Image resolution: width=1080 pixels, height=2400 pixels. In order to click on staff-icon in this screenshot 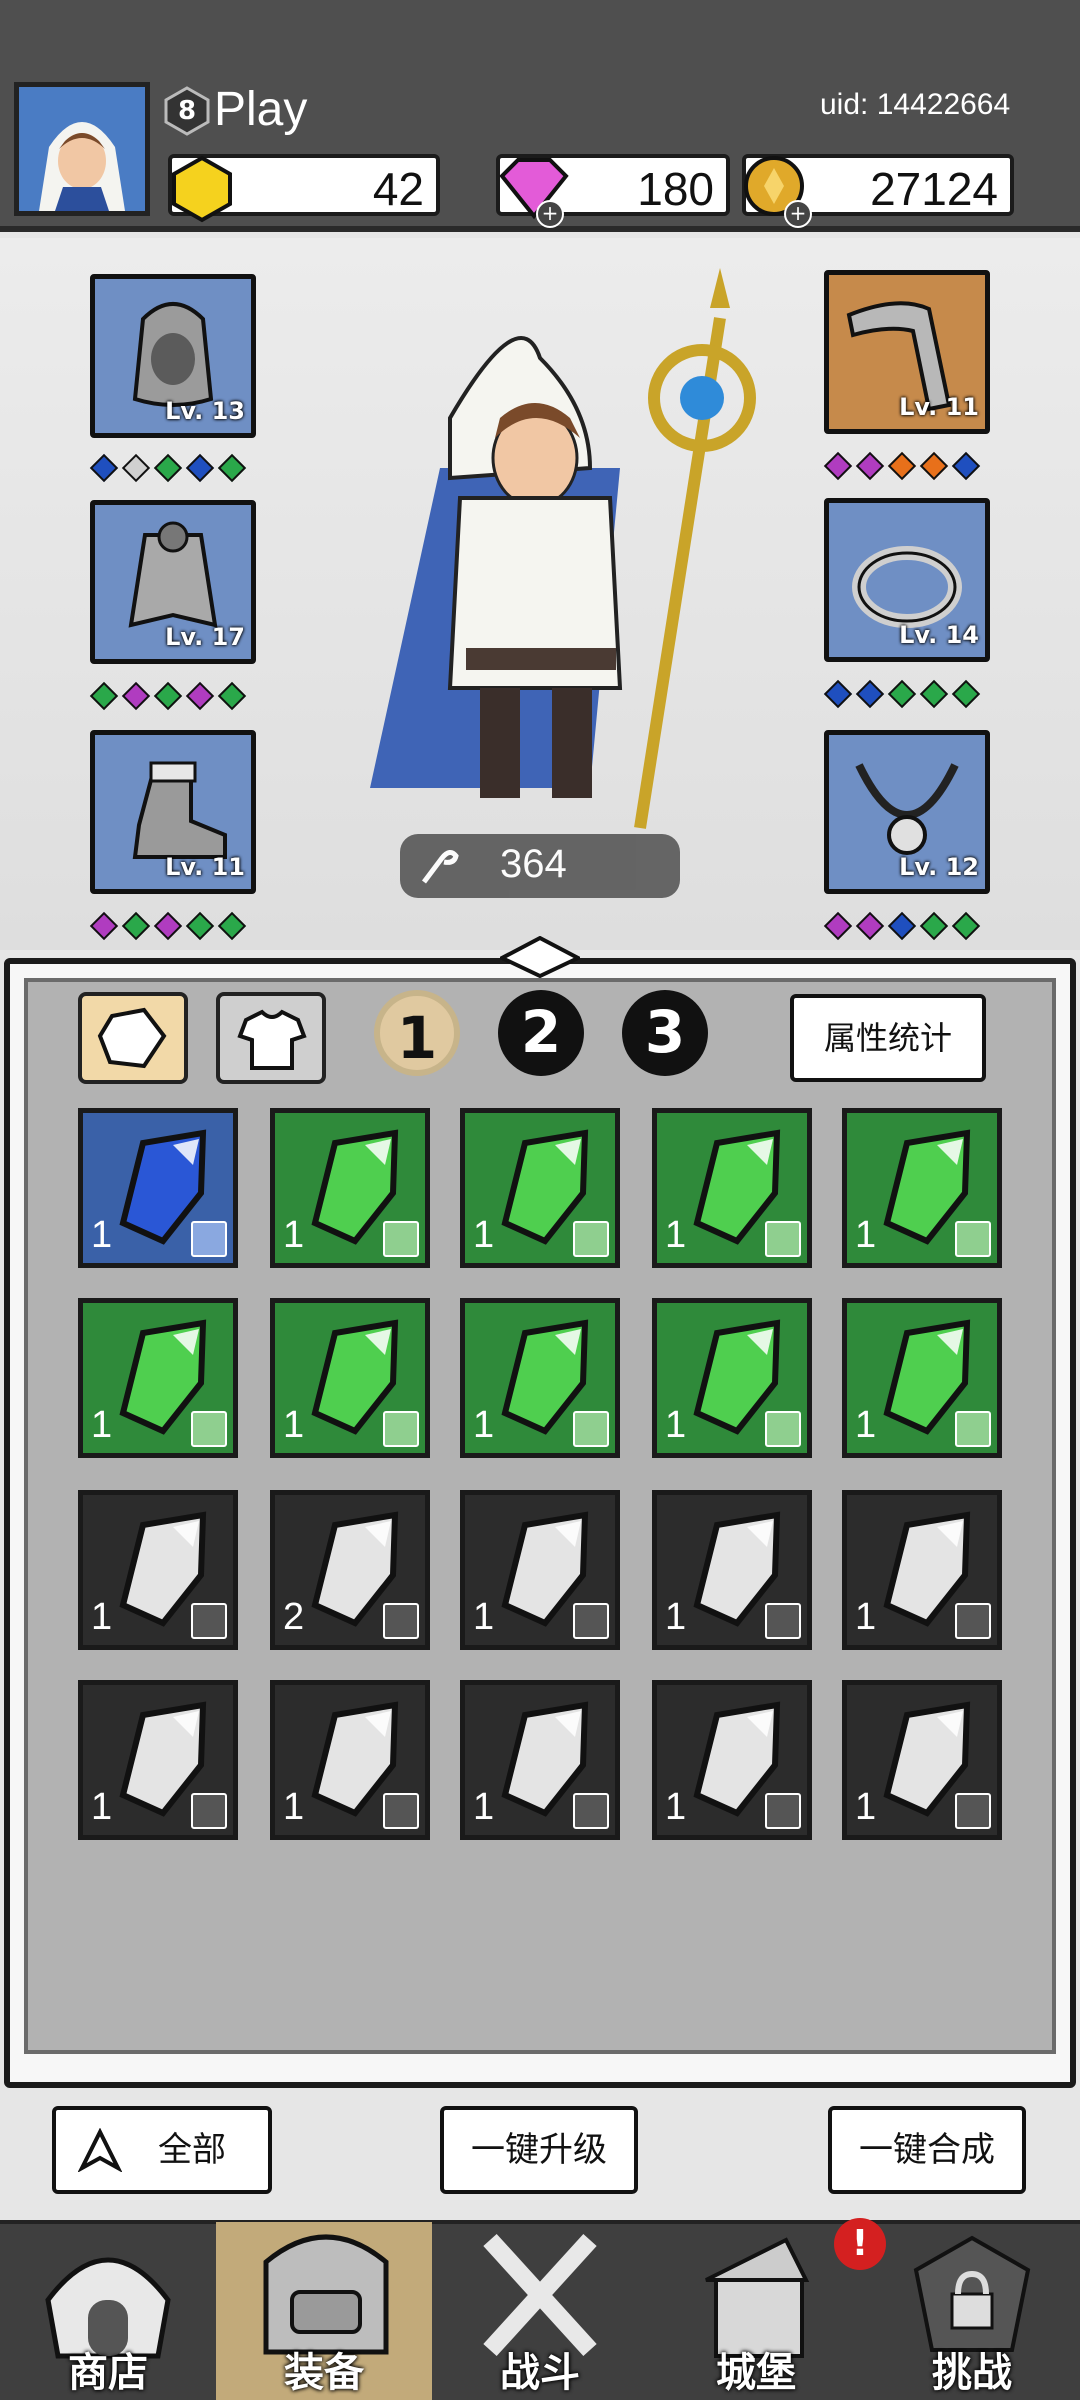, I will do `click(440, 867)`.